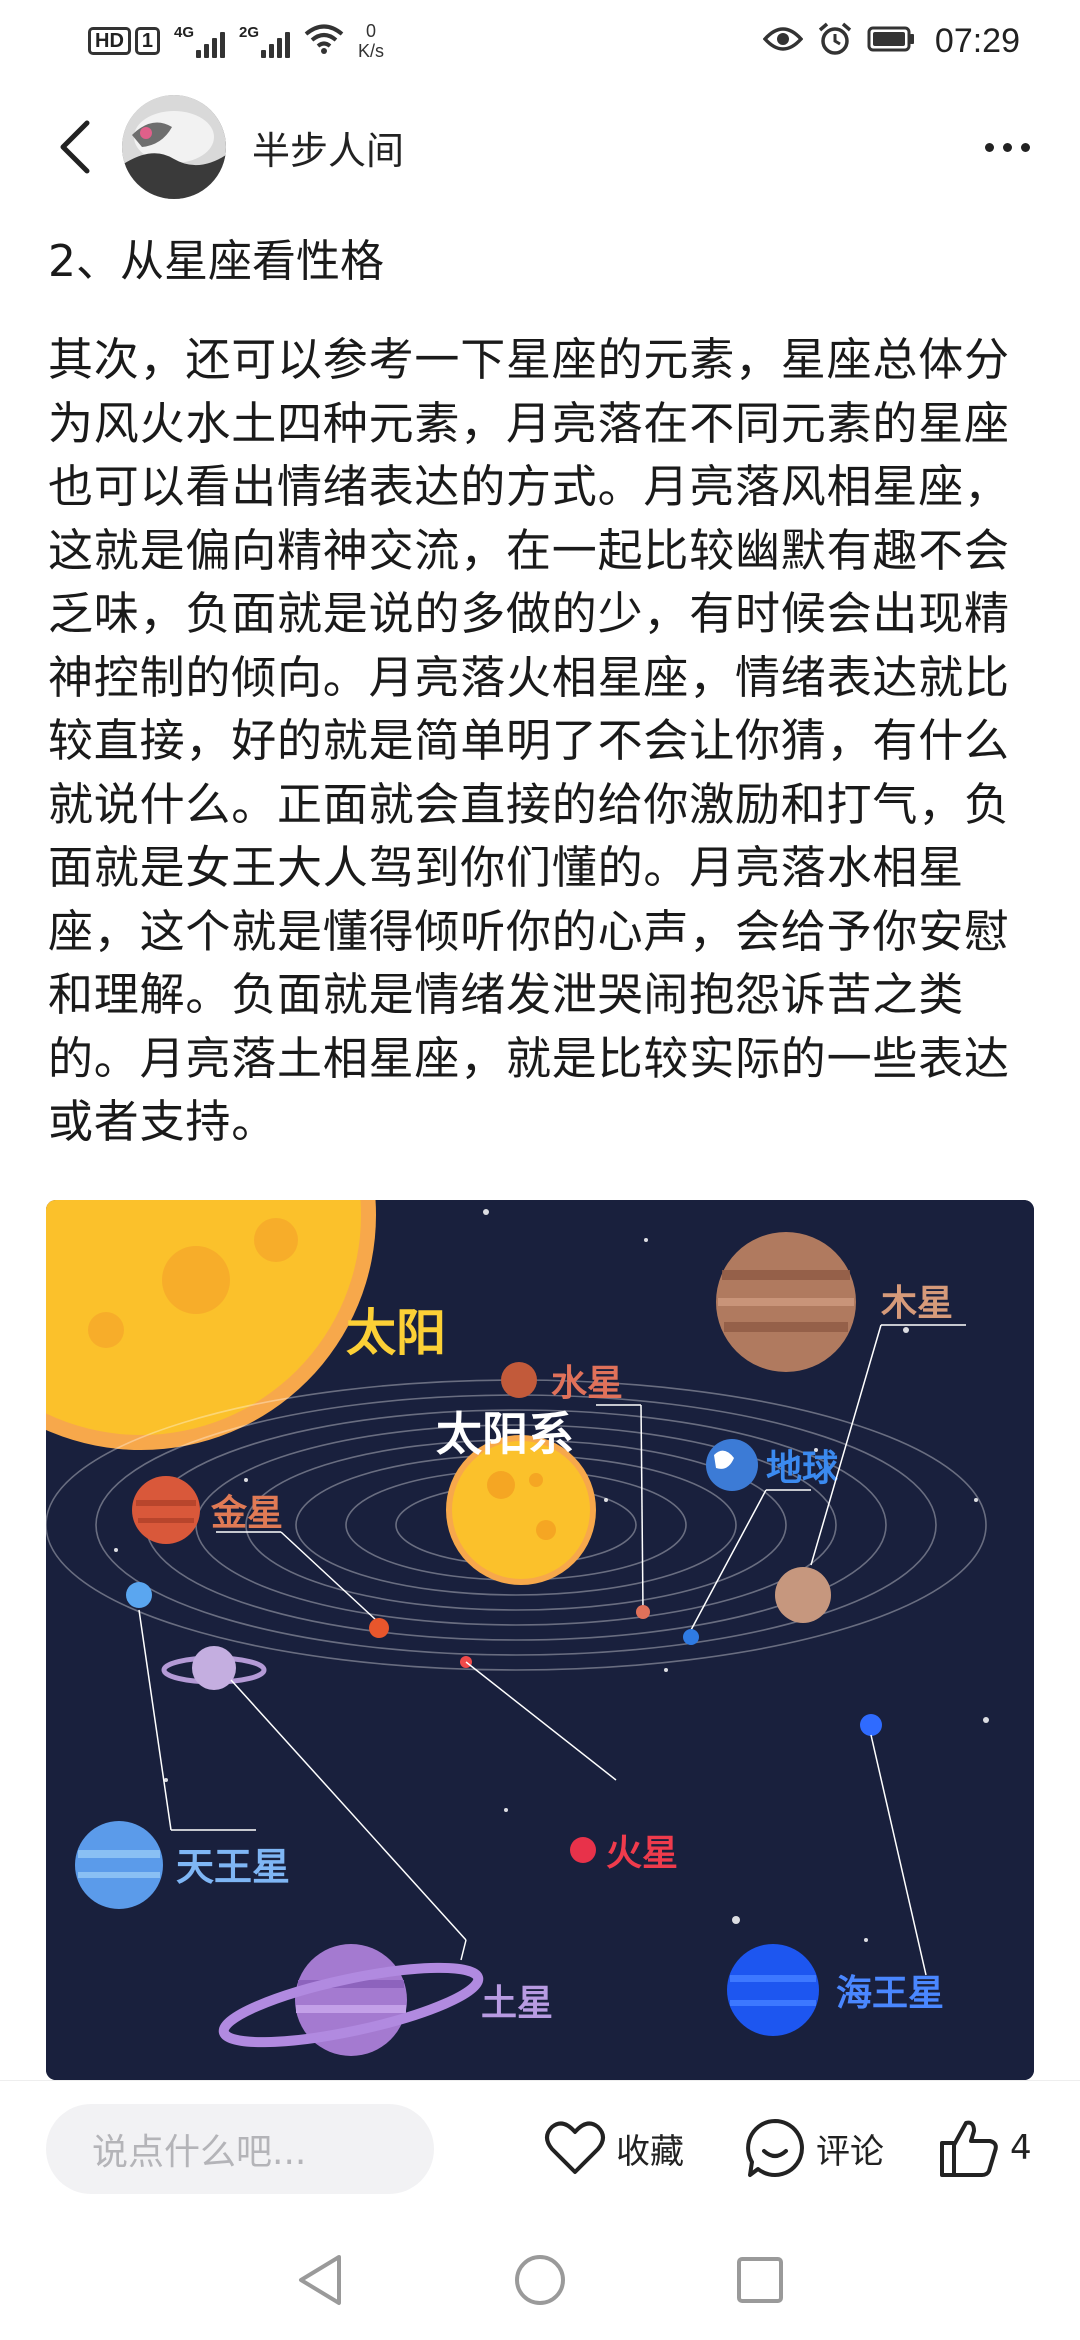 The width and height of the screenshot is (1080, 2340). What do you see at coordinates (184, 32) in the screenshot?
I see `signal-type-label: 4G` at bounding box center [184, 32].